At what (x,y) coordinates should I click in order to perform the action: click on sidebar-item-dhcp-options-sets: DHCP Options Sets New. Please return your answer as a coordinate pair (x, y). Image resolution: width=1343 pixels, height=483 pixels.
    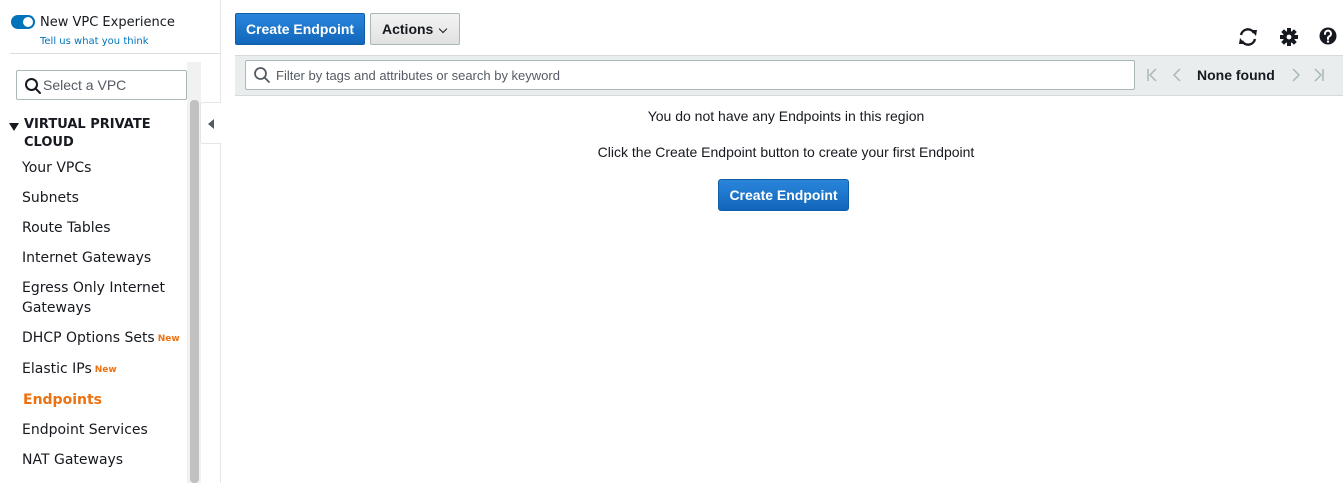
    Looking at the image, I should click on (104, 338).